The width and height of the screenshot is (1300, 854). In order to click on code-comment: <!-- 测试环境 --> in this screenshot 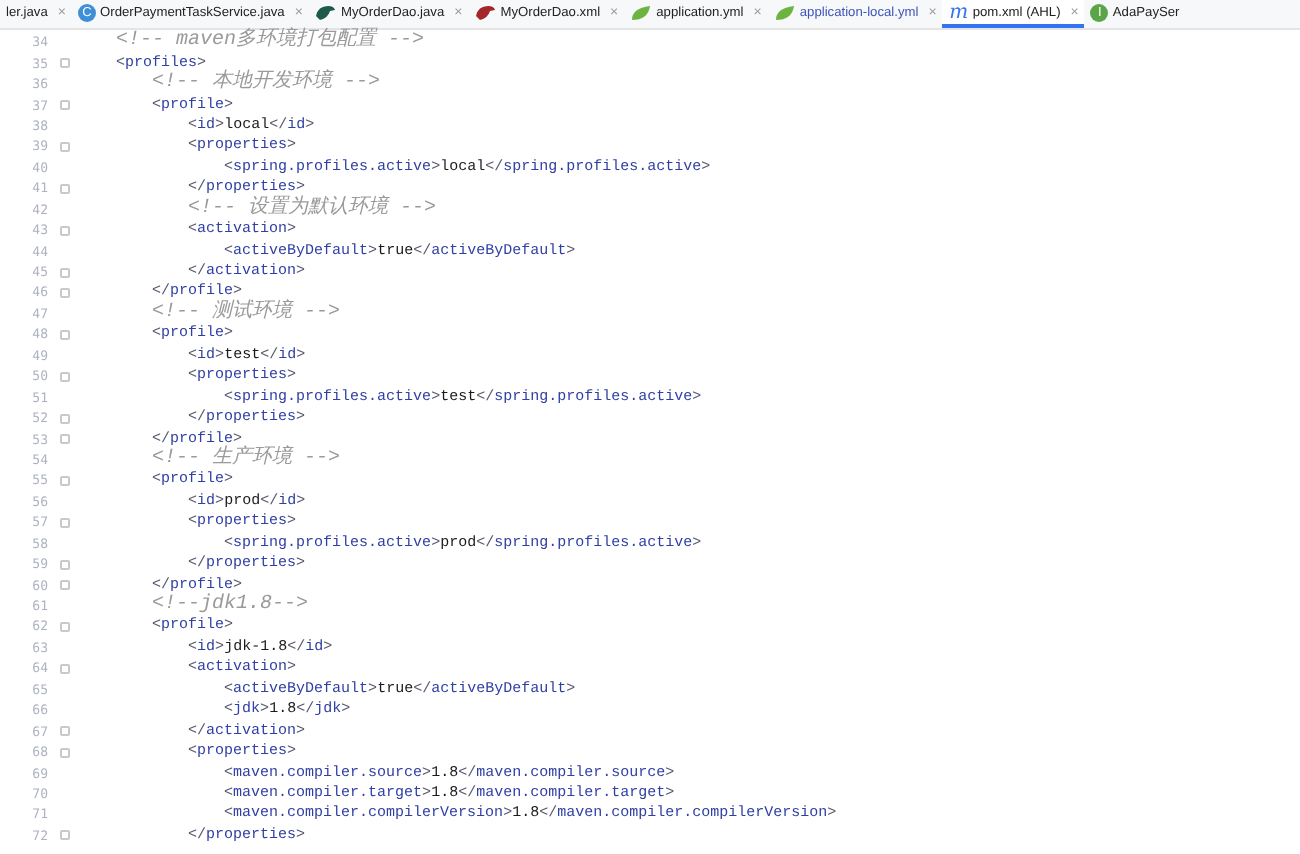, I will do `click(246, 313)`.